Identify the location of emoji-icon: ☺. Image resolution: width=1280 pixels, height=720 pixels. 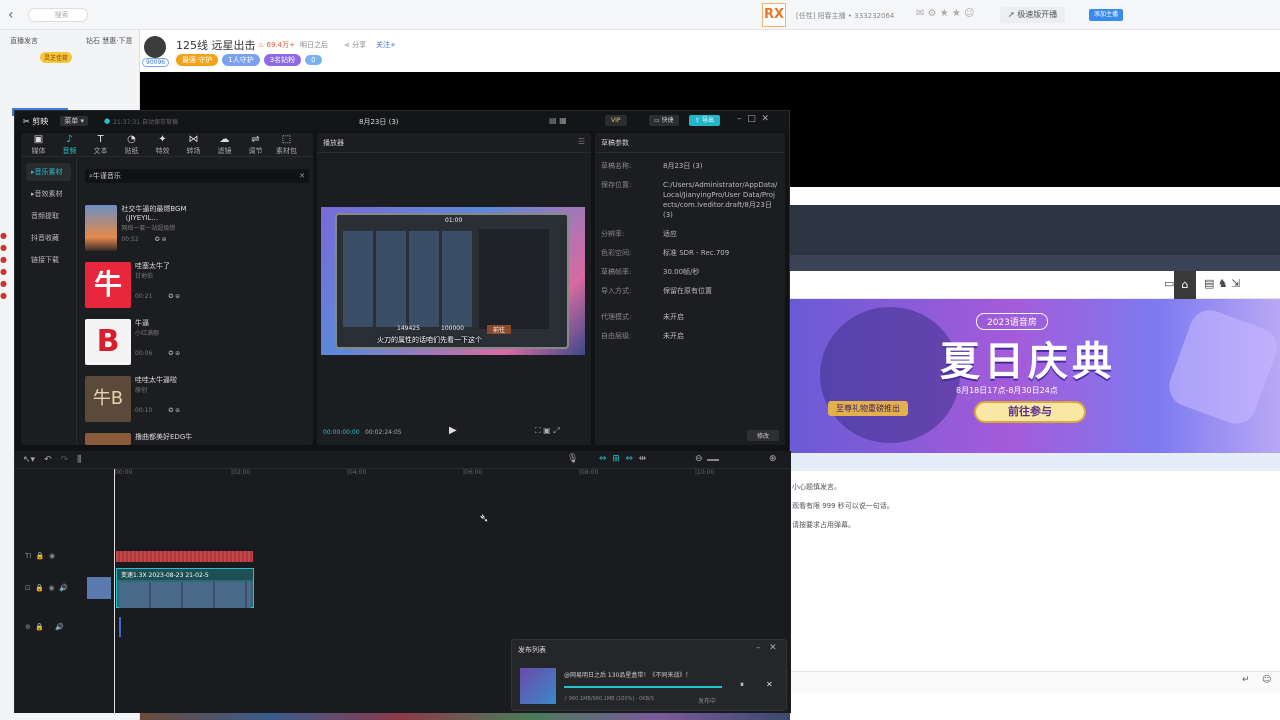
(1266, 680).